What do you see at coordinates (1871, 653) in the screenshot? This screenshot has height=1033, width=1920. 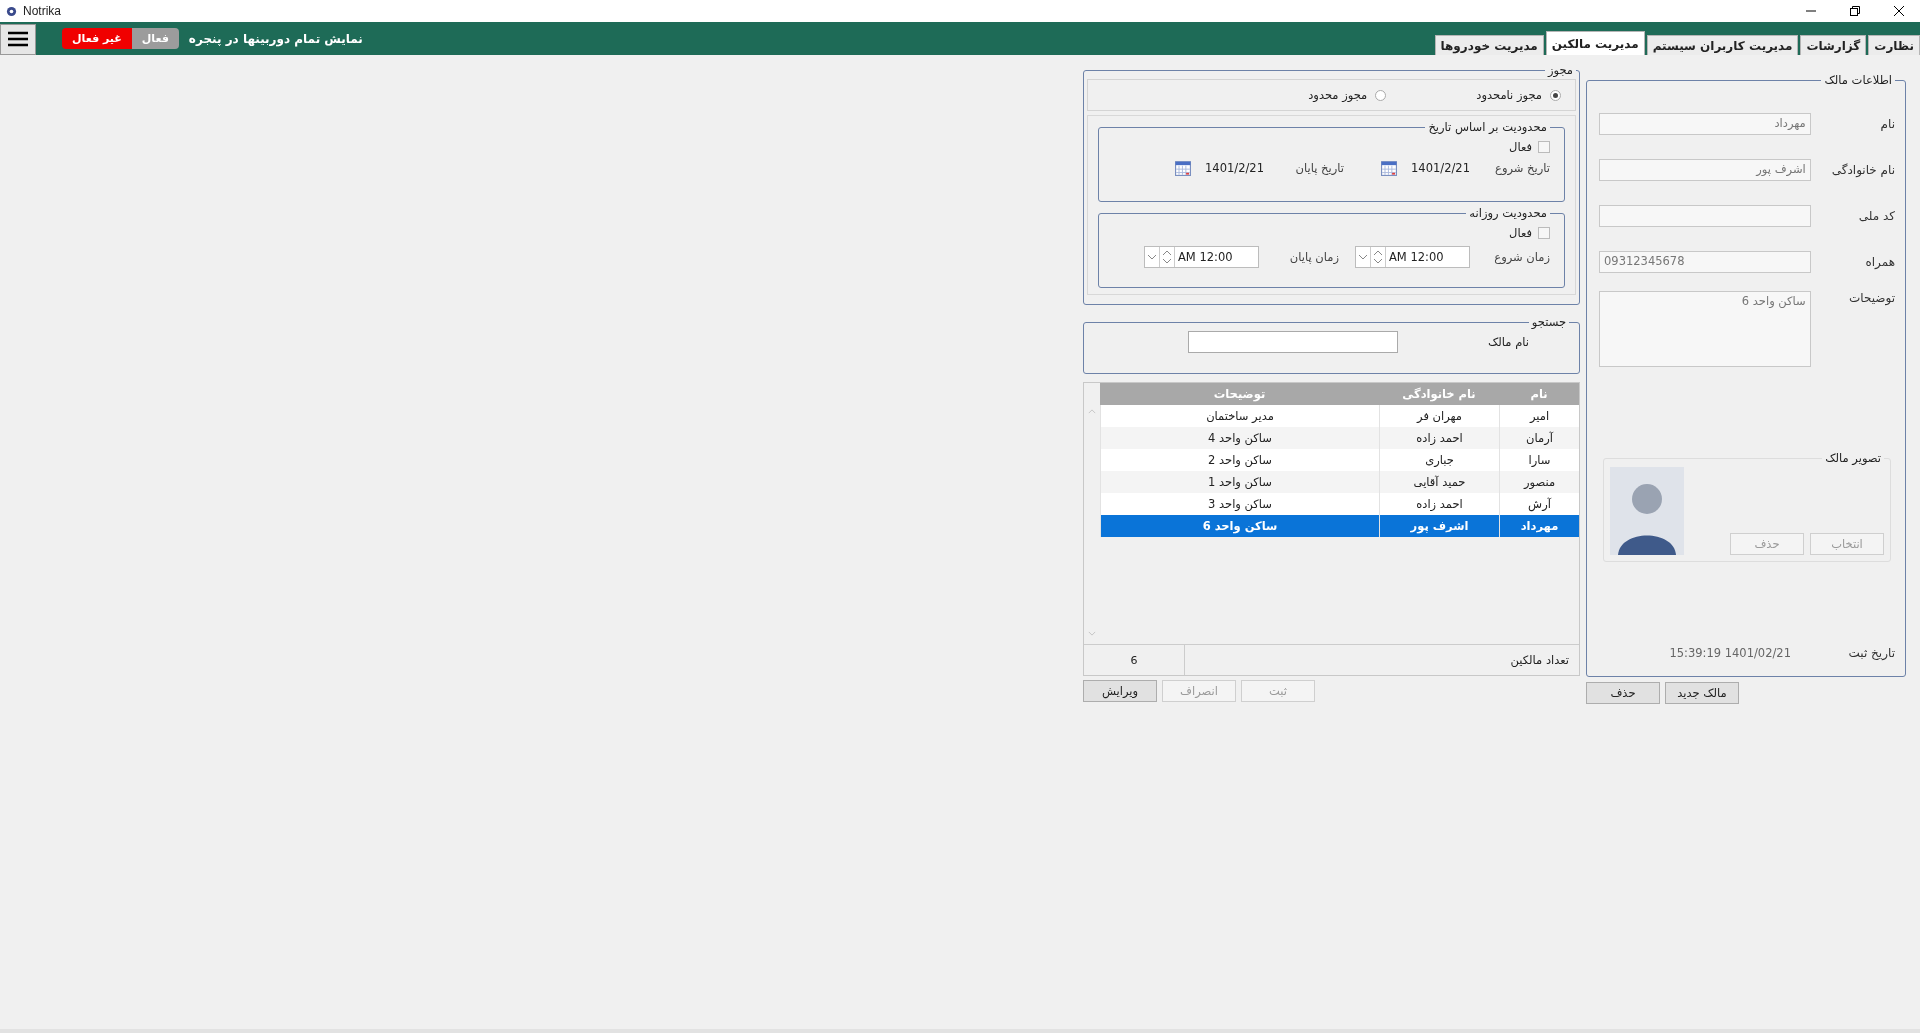 I see `field-label: تاریخ ثبت` at bounding box center [1871, 653].